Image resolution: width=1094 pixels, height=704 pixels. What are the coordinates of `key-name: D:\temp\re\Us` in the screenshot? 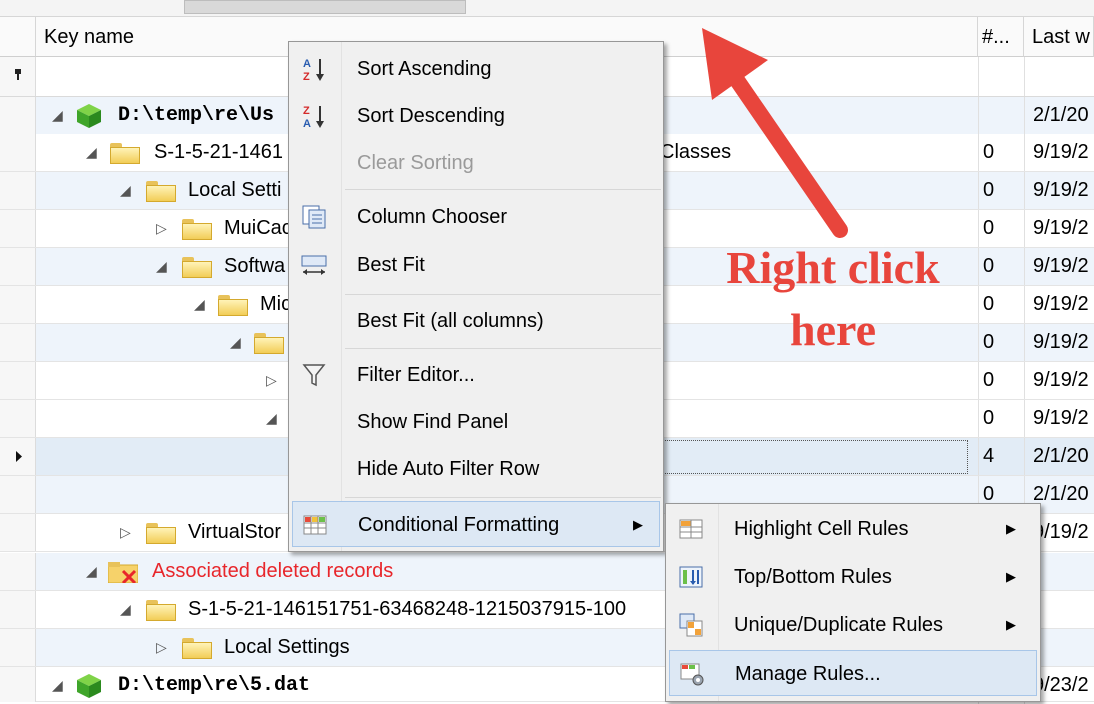 It's located at (196, 115).